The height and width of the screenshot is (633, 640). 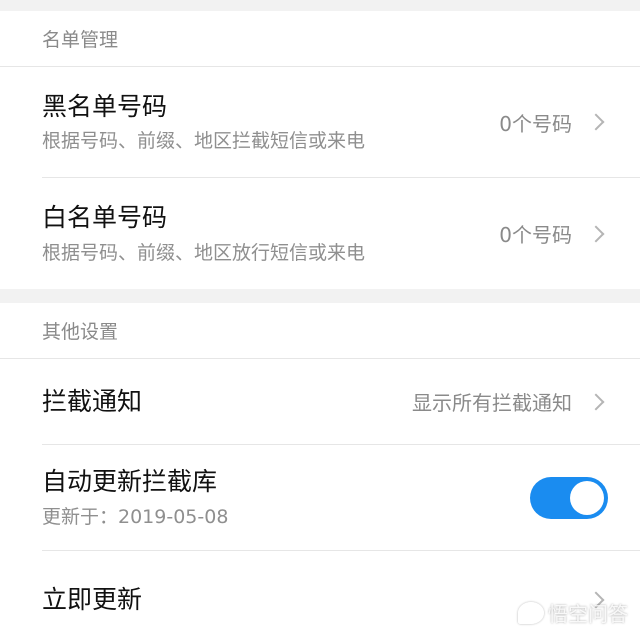 What do you see at coordinates (531, 612) in the screenshot?
I see `speech-bubble-icon` at bounding box center [531, 612].